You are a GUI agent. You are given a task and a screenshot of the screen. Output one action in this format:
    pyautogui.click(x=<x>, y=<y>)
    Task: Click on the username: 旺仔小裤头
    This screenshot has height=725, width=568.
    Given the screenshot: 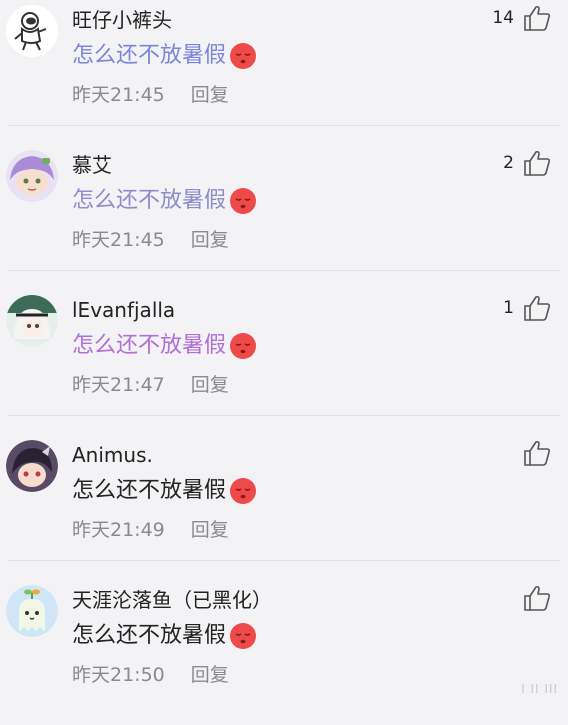 What is the action you would take?
    pyautogui.click(x=122, y=20)
    